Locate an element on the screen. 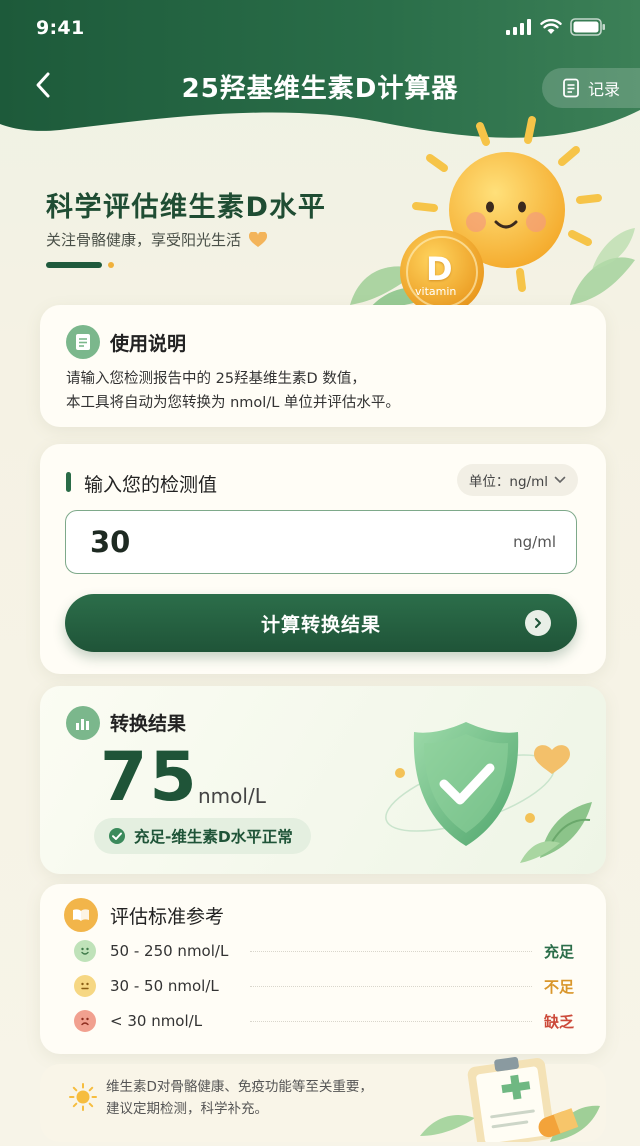 The image size is (640, 1146). reference-range: 30 - 50 nmol/L is located at coordinates (164, 986).